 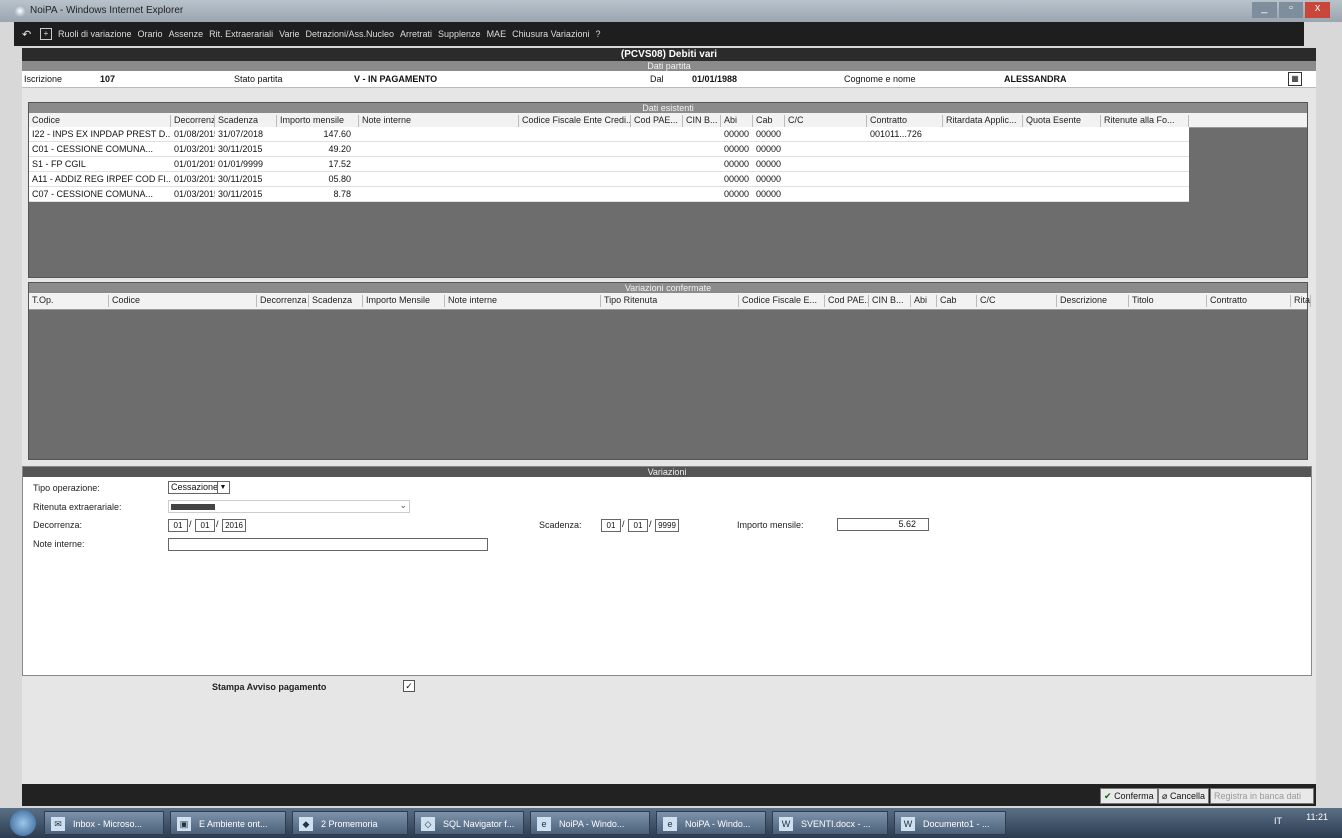 What do you see at coordinates (337, 134) in the screenshot?
I see `table-cell: 147.60` at bounding box center [337, 134].